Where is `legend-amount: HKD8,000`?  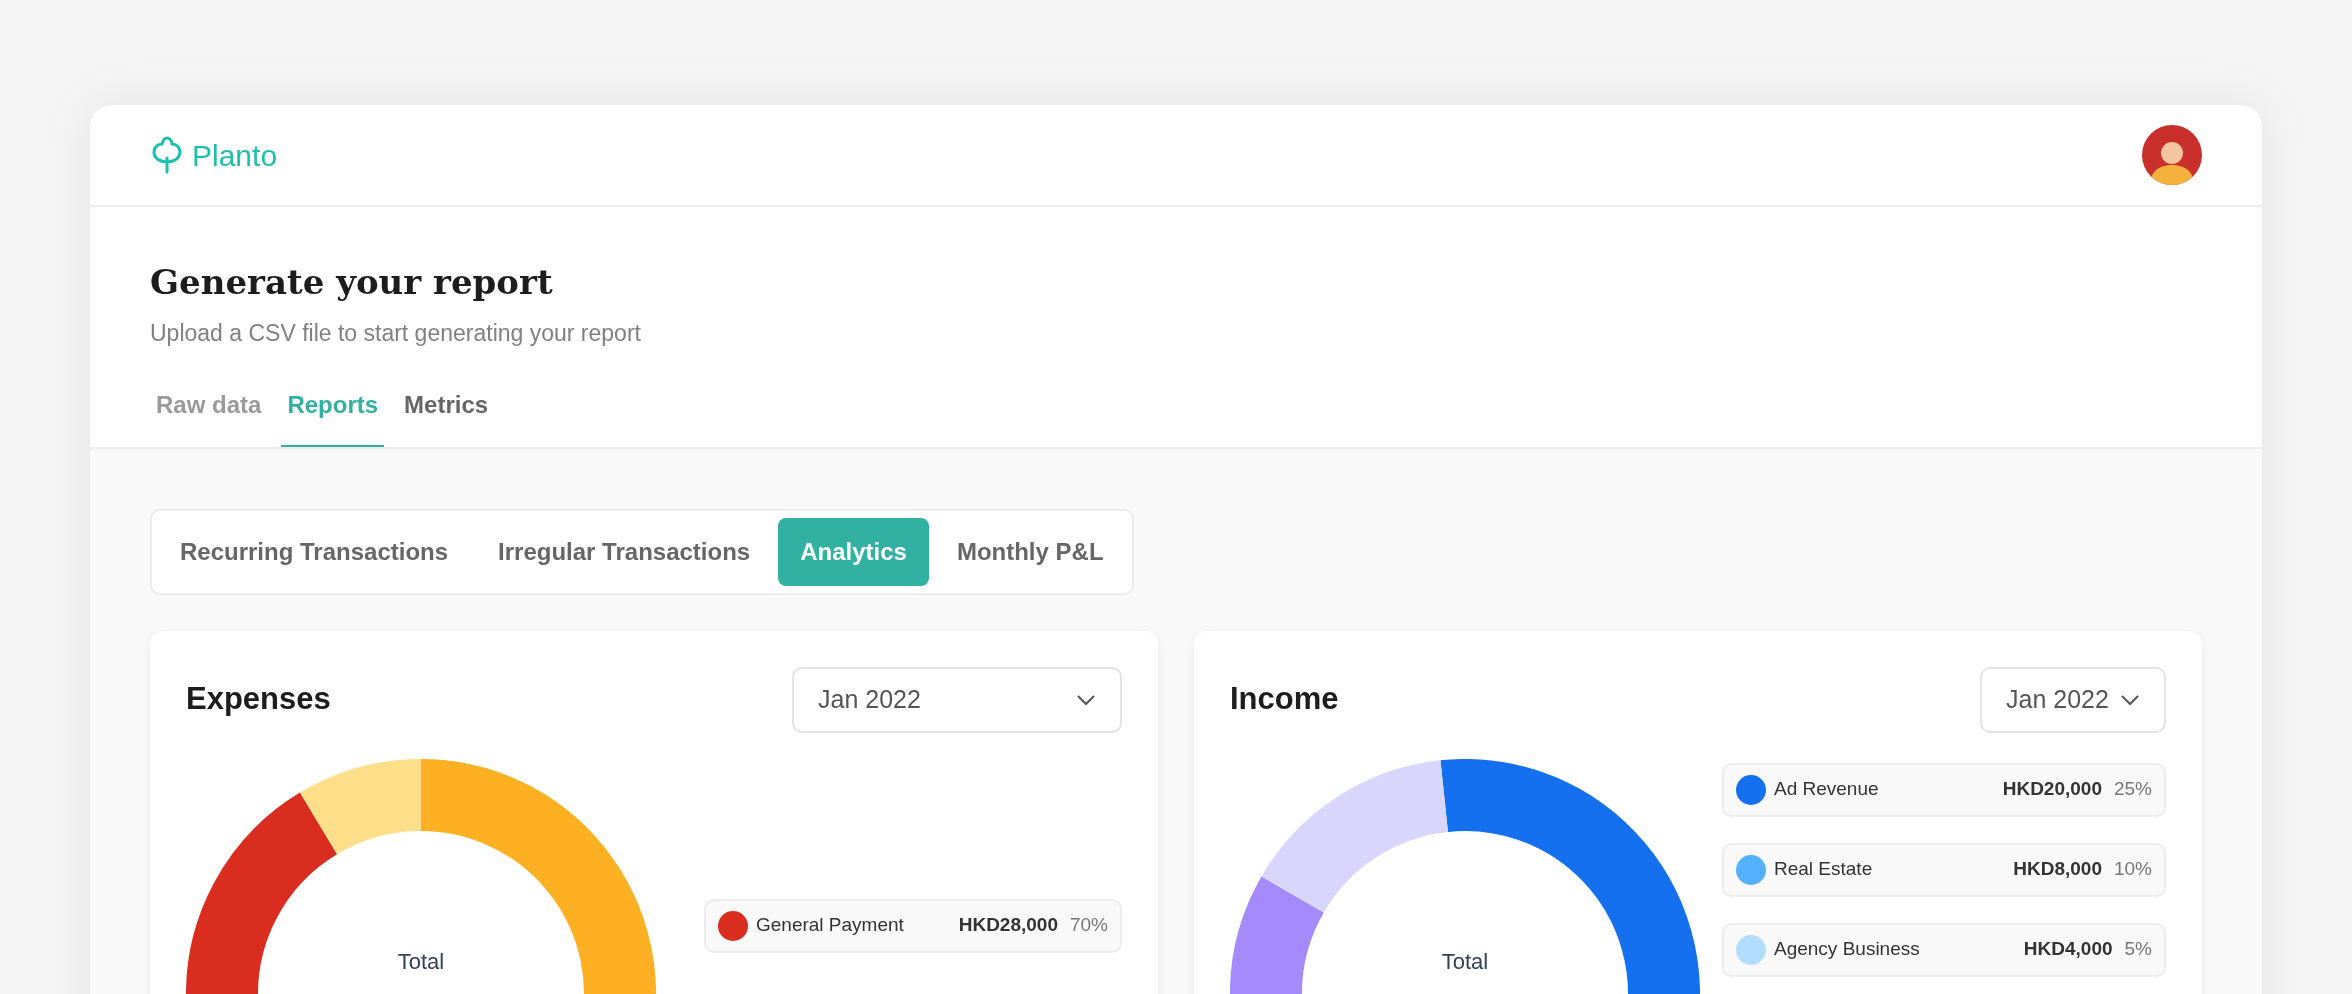
legend-amount: HKD8,000 is located at coordinates (2057, 869).